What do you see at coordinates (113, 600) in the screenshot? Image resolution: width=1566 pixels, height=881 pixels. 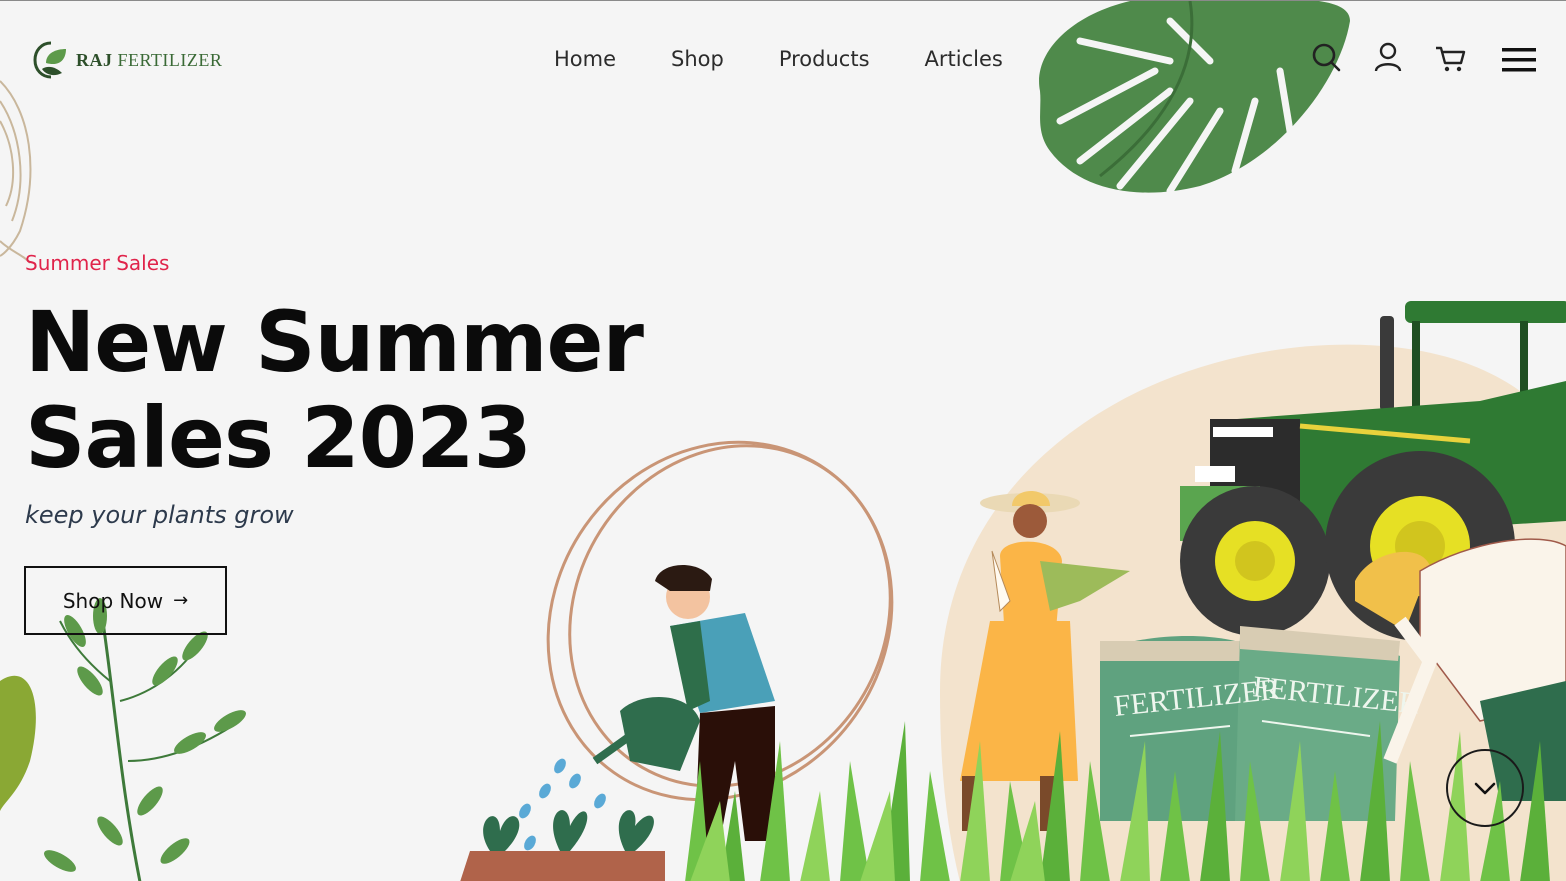 I see `shop-now-label: Shop Now` at bounding box center [113, 600].